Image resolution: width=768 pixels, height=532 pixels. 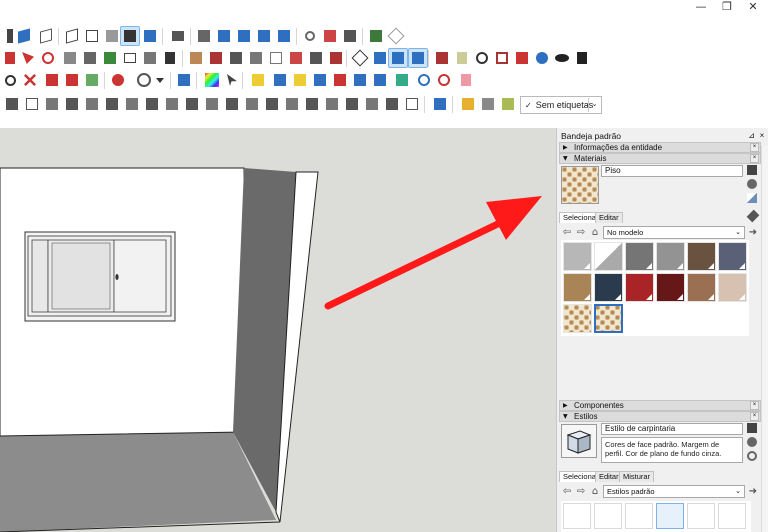 I want to click on walls-icon, so click(x=12, y=104).